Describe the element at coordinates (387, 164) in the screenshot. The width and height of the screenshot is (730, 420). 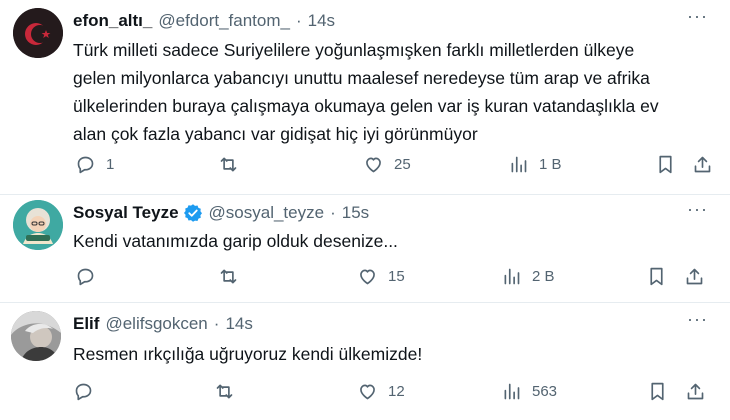
I see `like-button: 25` at that location.